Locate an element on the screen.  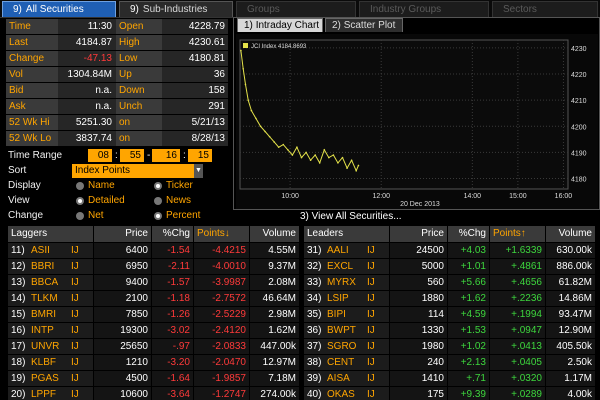
table-row: 40) OKAS IJ 175 +9.39 +.0289 4.00k is located at coordinates (452, 393).